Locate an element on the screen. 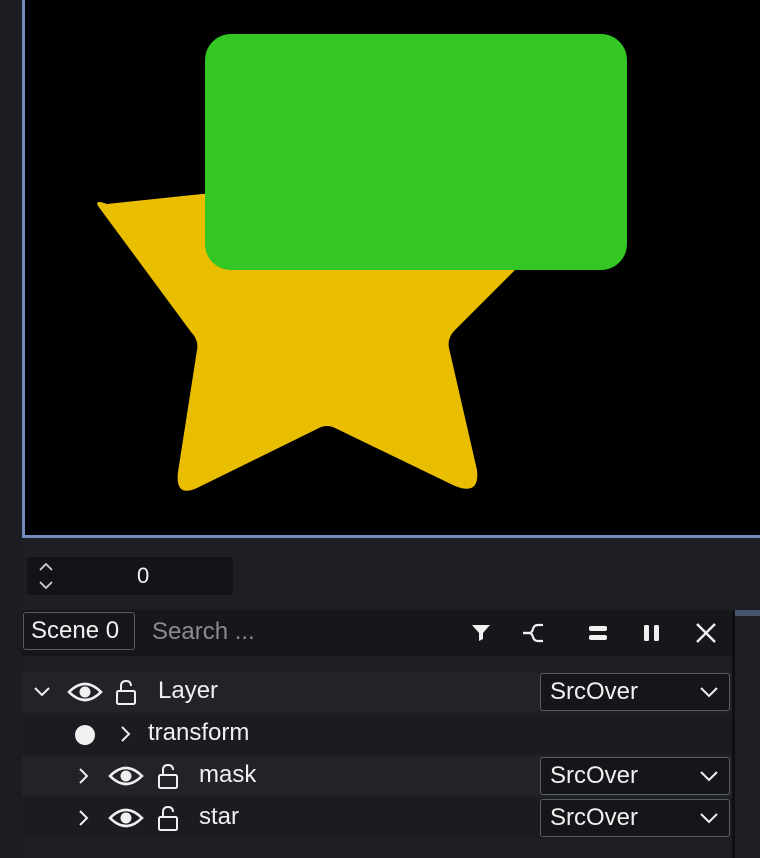  link-toggle-icon is located at coordinates (533, 633).